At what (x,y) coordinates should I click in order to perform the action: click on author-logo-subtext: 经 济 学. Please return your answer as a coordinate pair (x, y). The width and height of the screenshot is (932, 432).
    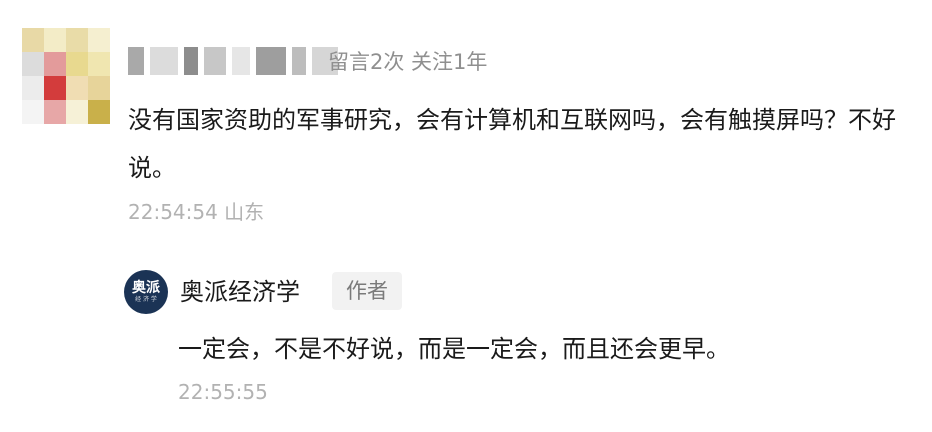
    Looking at the image, I should click on (146, 299).